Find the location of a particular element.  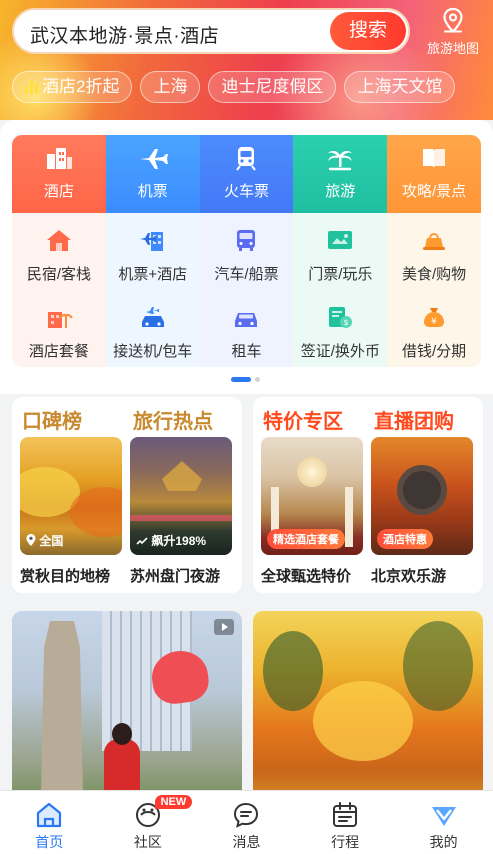

video-play-icon is located at coordinates (224, 627).